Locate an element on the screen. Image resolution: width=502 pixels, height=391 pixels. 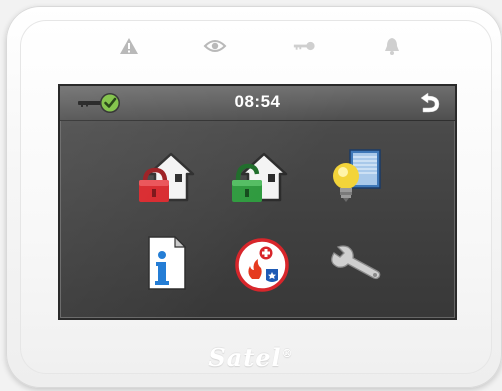
eye-icon is located at coordinates (215, 46).